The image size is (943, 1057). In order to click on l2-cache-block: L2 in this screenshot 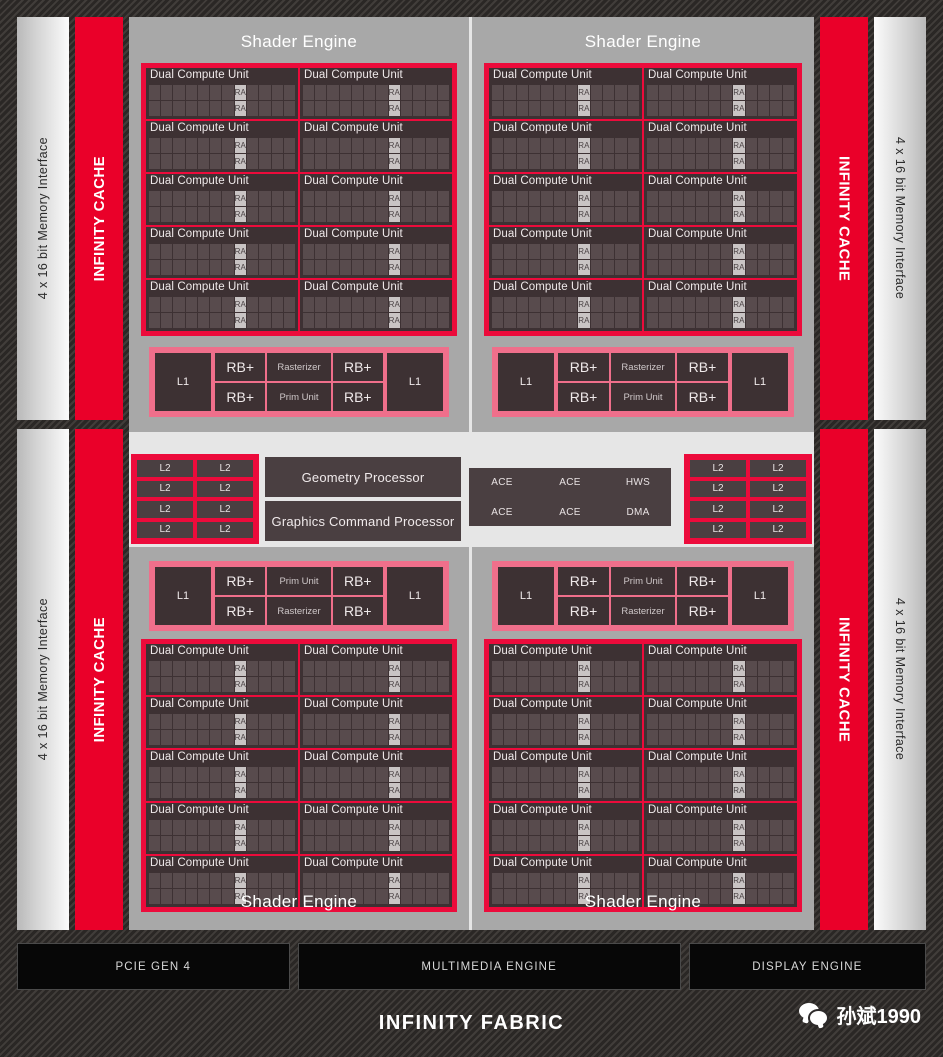, I will do `click(165, 468)`.